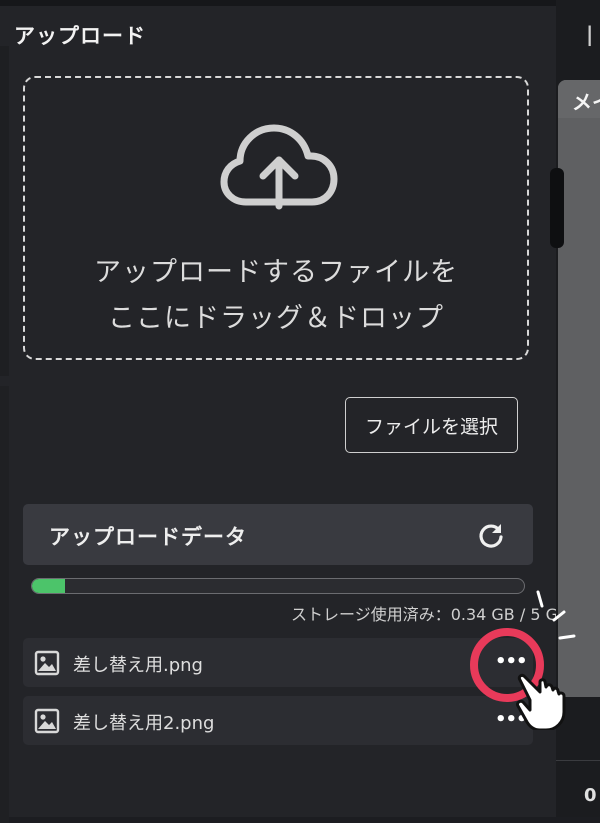 The height and width of the screenshot is (823, 600). Describe the element at coordinates (276, 272) in the screenshot. I see `dropzone-line1: アップロードするファイルを` at that location.